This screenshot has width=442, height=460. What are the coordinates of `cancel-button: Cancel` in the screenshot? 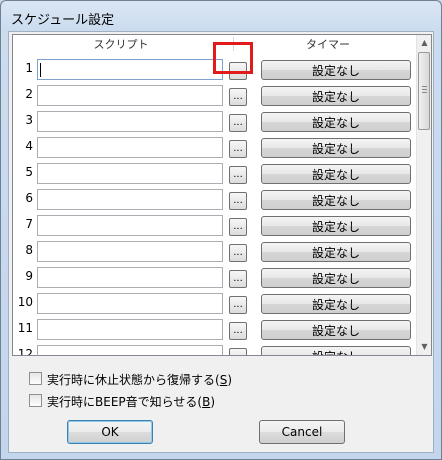 It's located at (302, 432).